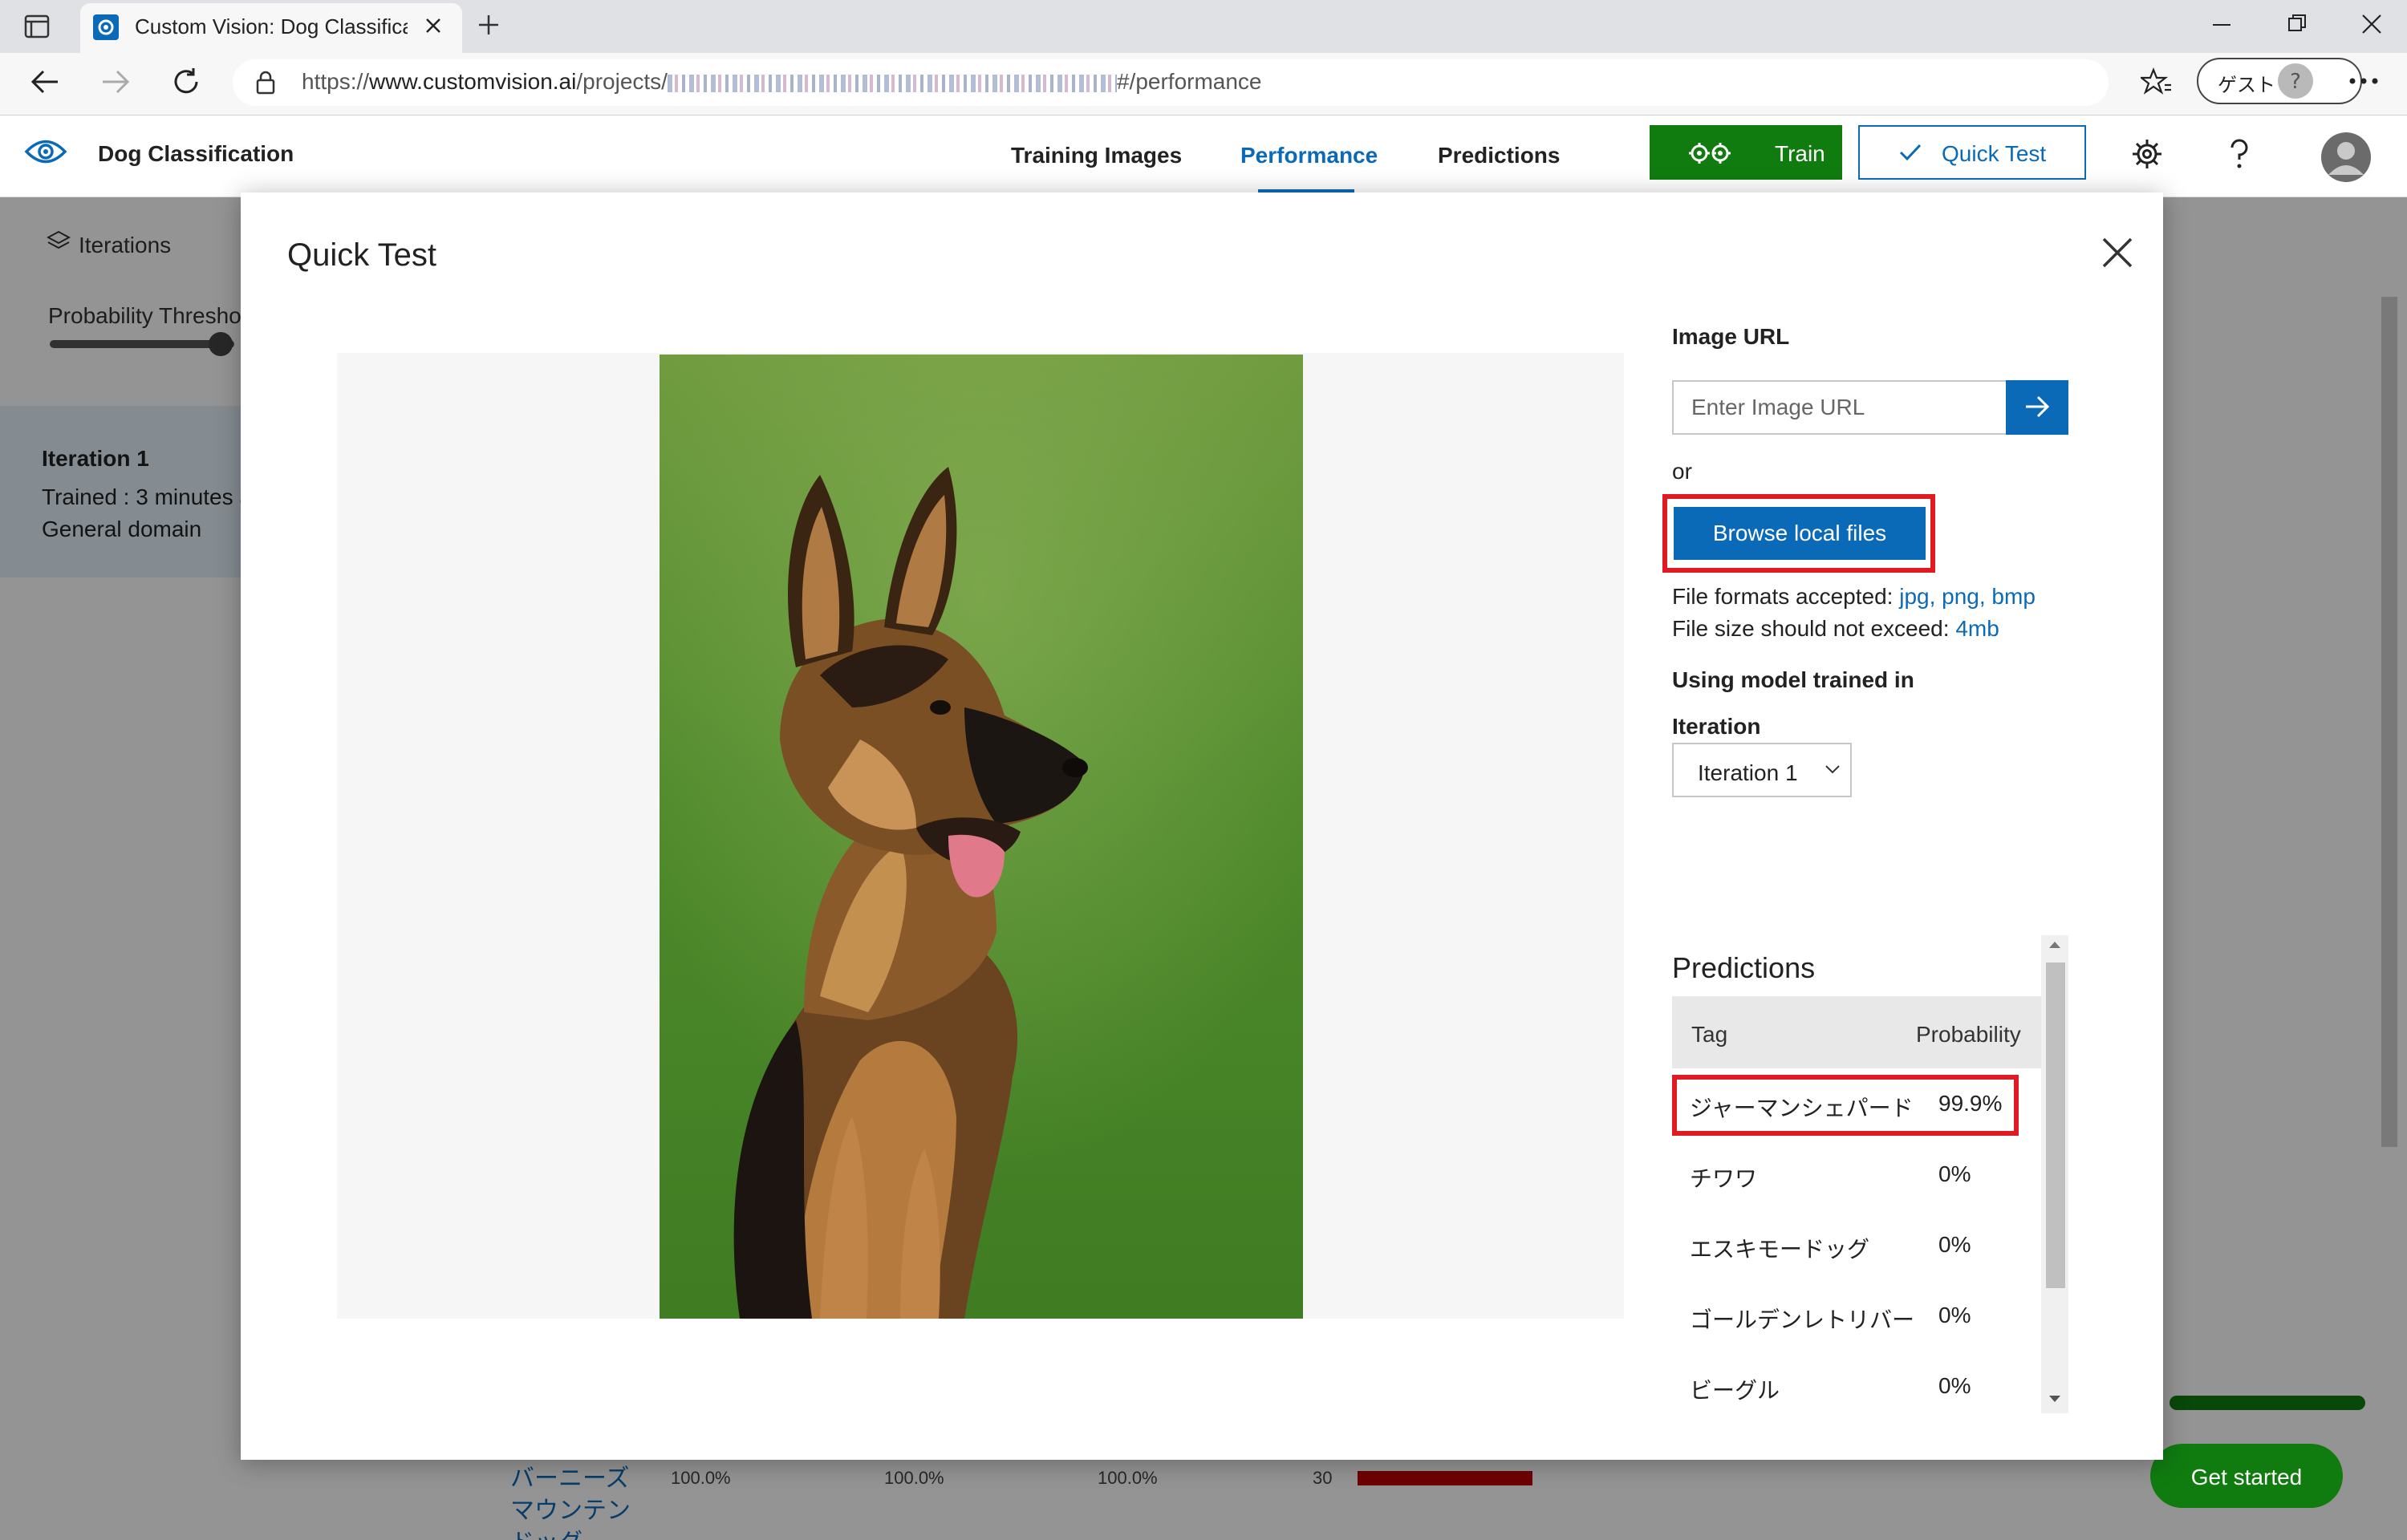 The width and height of the screenshot is (2407, 1540). I want to click on project-name: Dog Classification, so click(196, 153).